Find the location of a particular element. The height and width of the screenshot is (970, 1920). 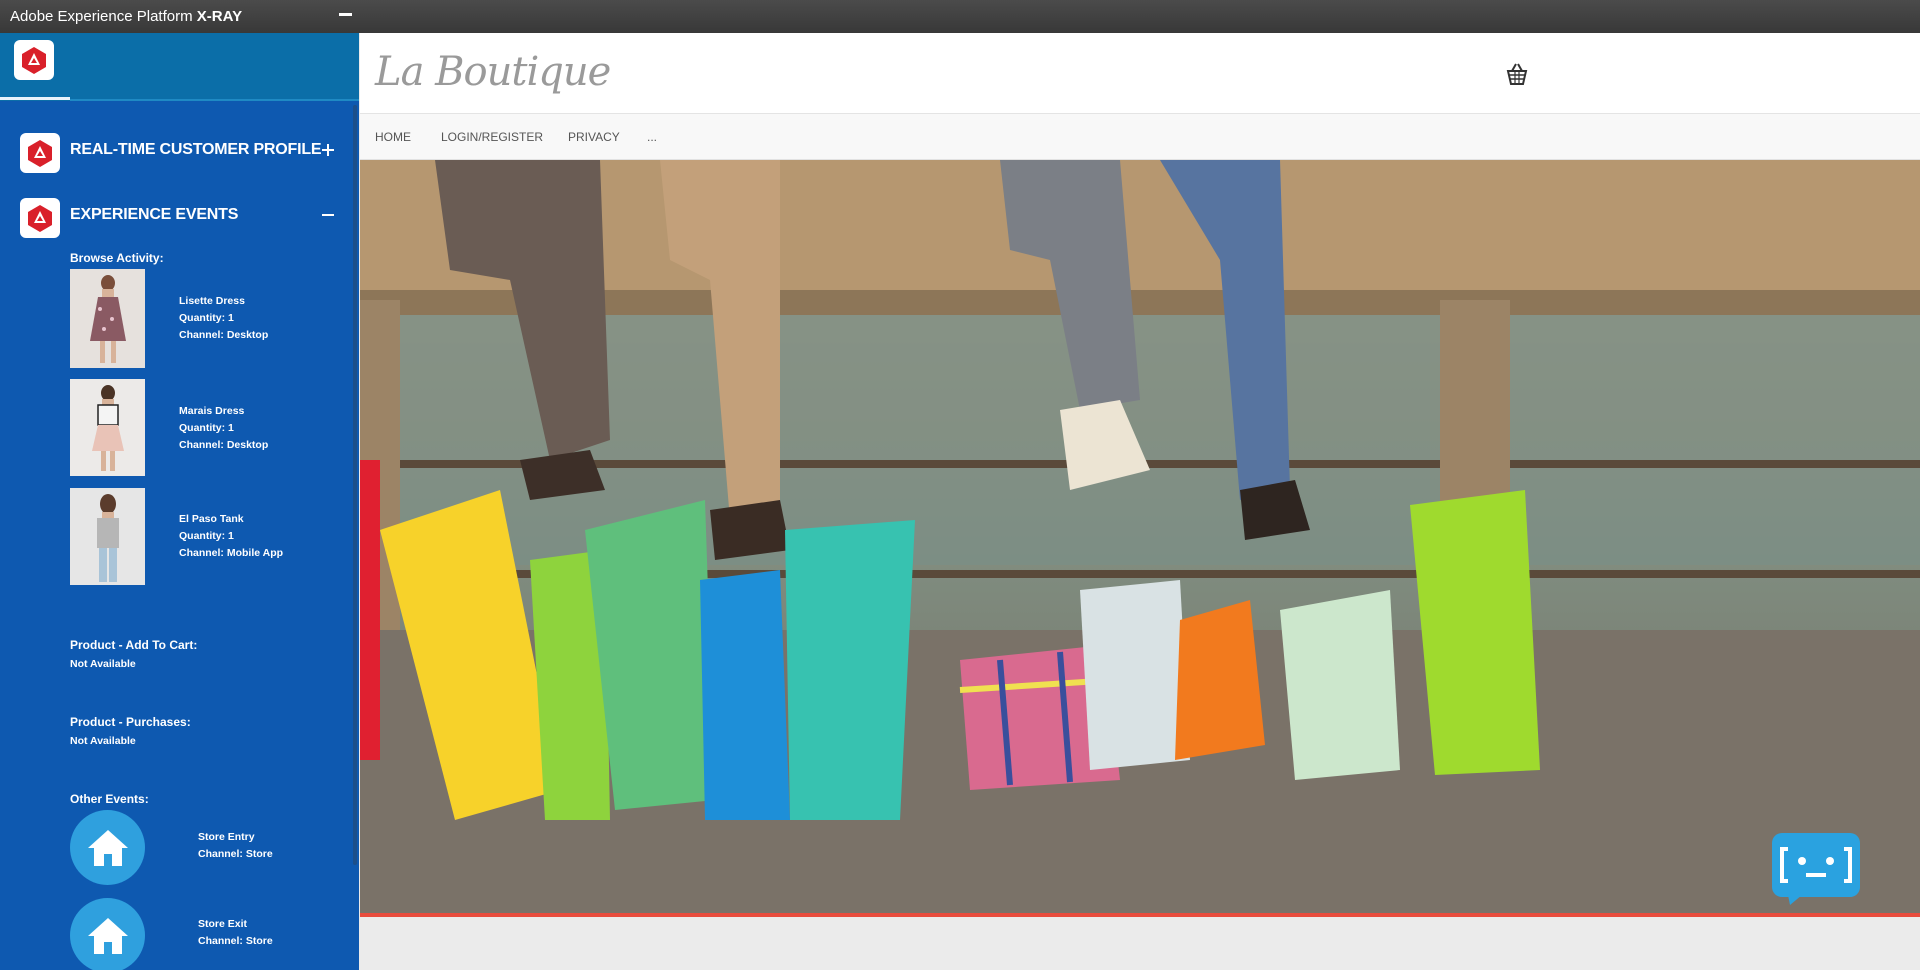

purchases-heading: Product - Purchases: is located at coordinates (130, 722).